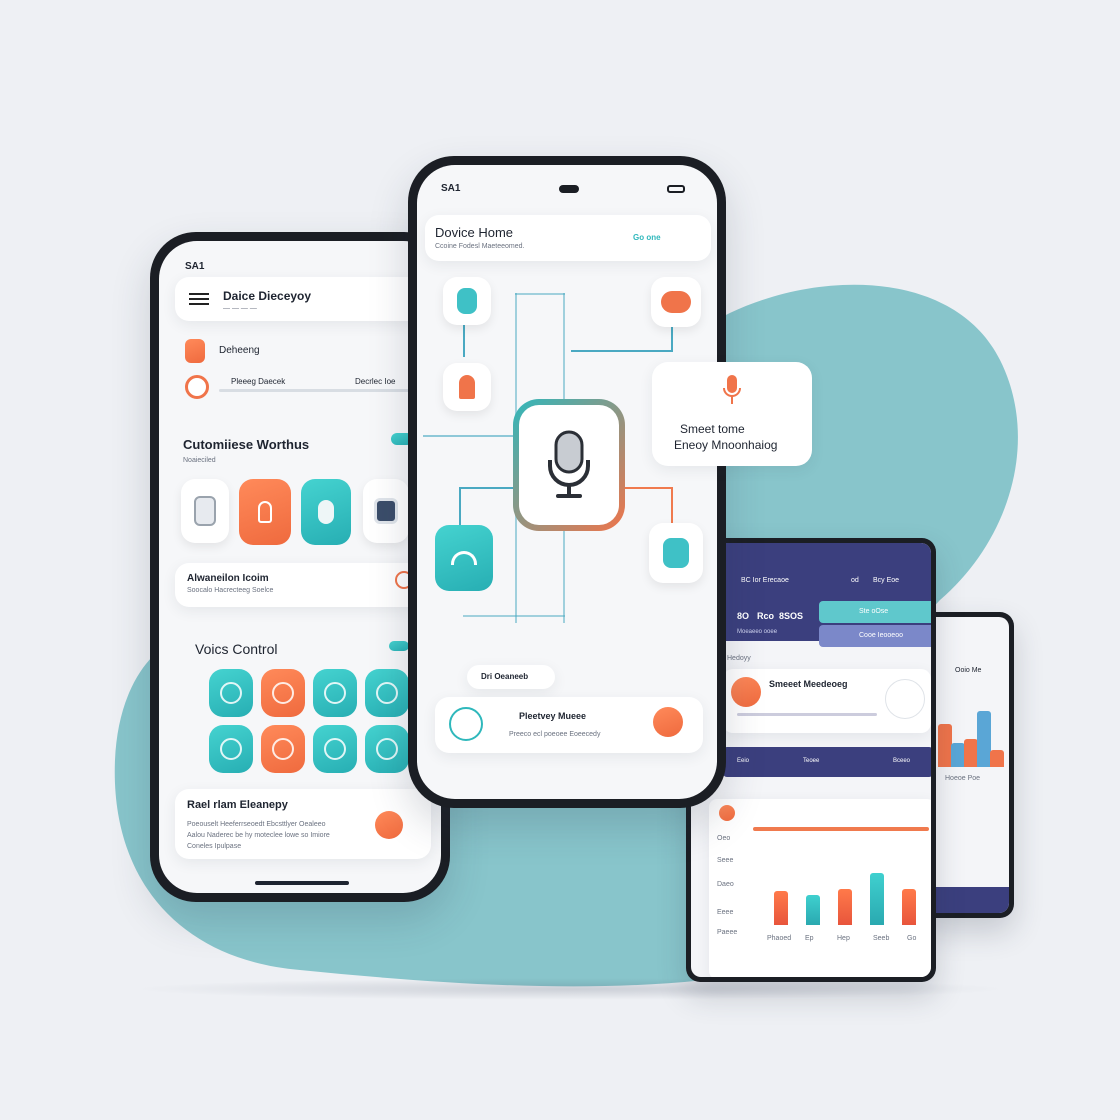  Describe the element at coordinates (766, 616) in the screenshot. I see `row-value-2: Rco` at that location.